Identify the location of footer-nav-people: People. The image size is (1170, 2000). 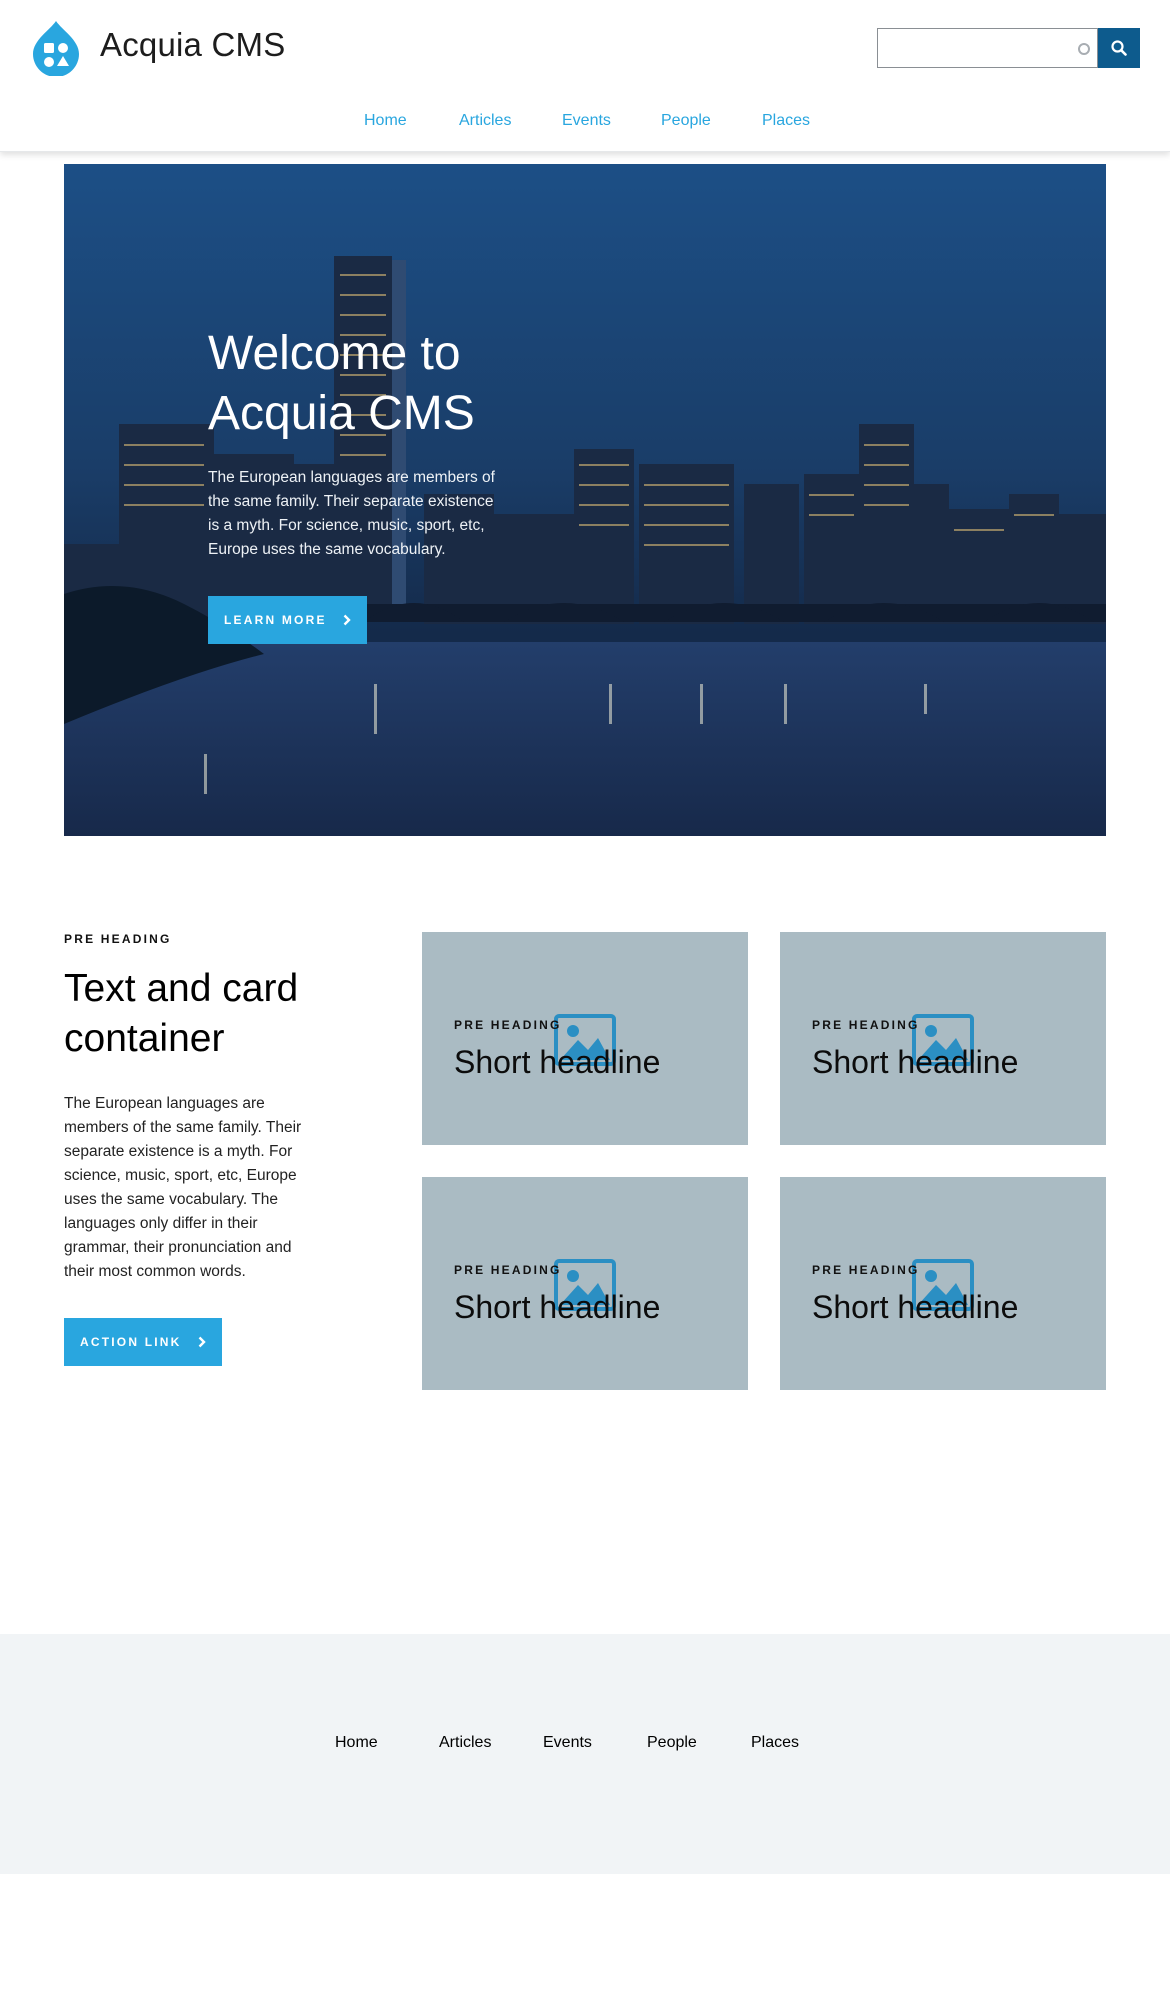
(672, 1743).